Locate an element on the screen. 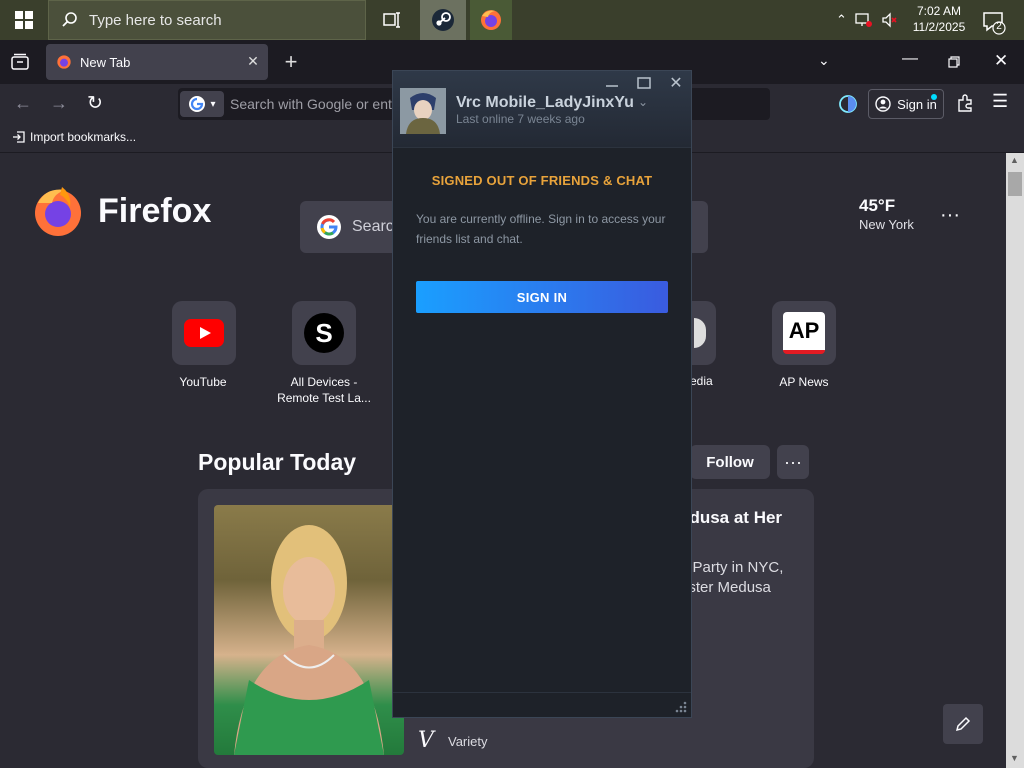 The image size is (1024, 768). steam-minimize-icon is located at coordinates (612, 83).